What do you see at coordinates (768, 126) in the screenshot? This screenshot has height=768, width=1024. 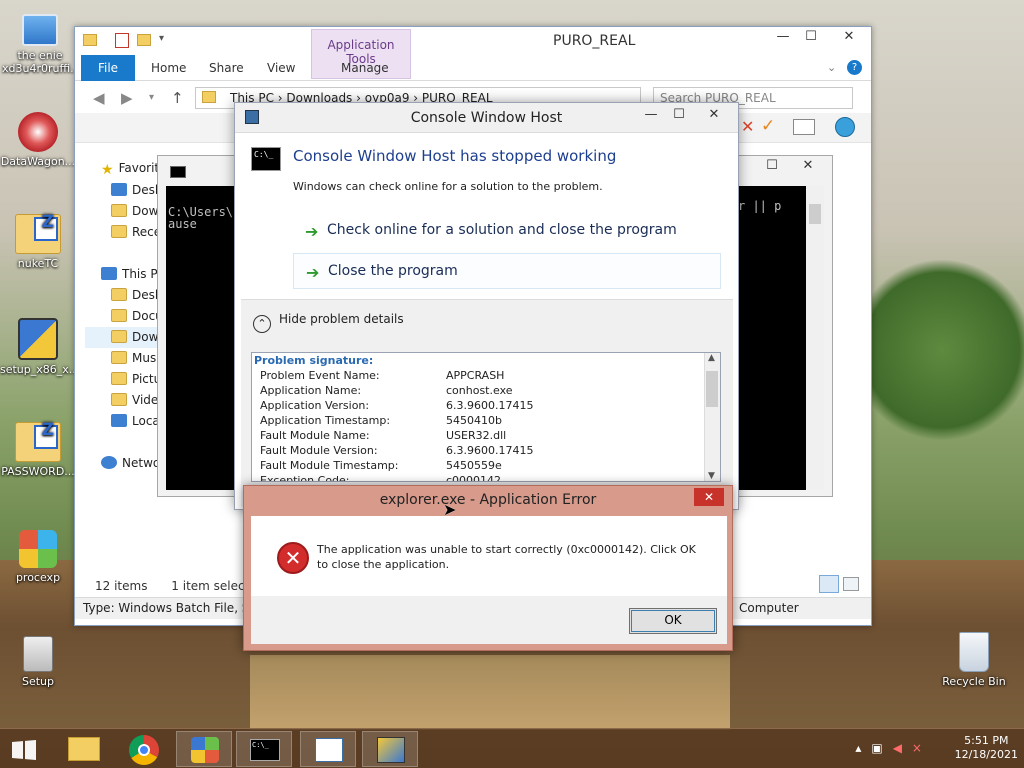 I see `check-icon: ✓` at bounding box center [768, 126].